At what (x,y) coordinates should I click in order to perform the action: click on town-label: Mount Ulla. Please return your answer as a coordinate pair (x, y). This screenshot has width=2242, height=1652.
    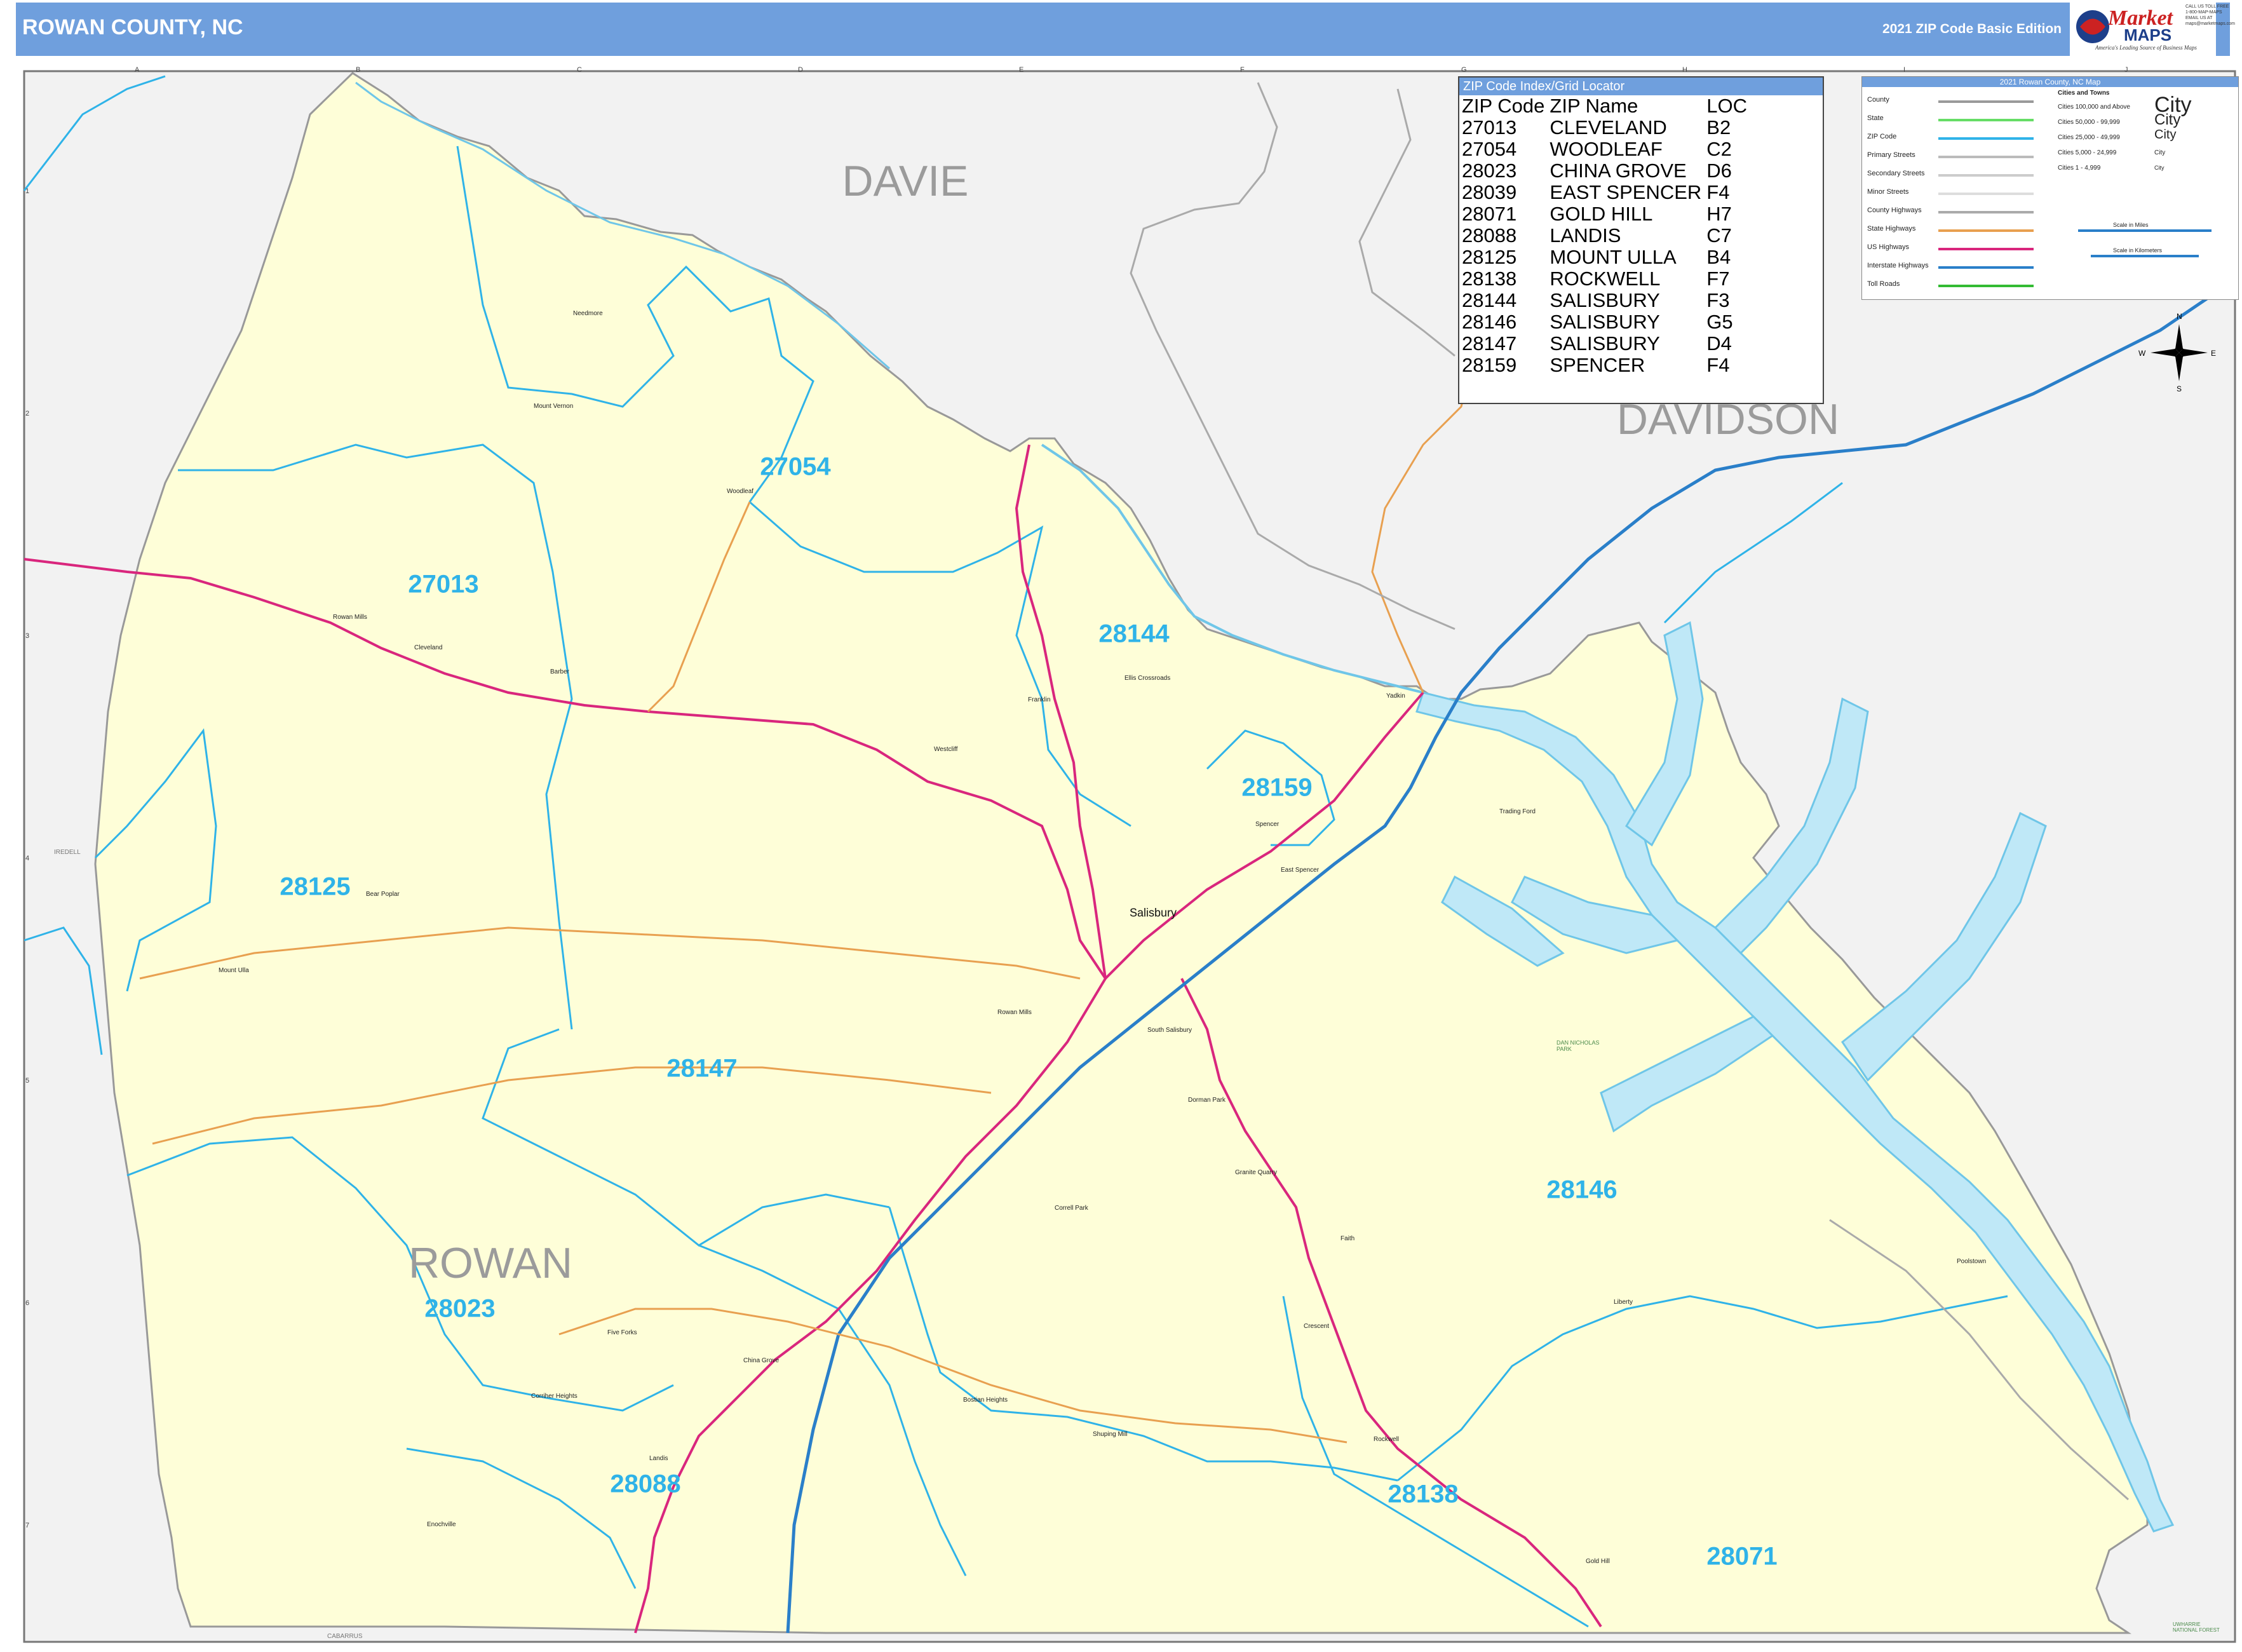
    Looking at the image, I should click on (234, 970).